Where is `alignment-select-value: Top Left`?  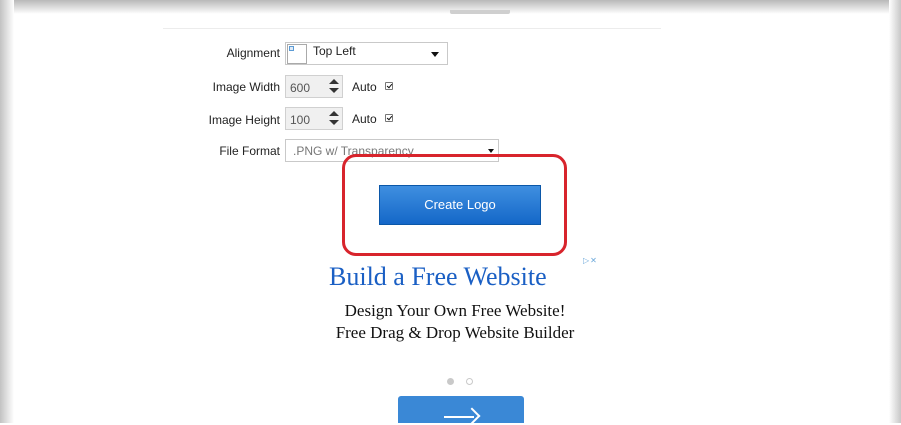 alignment-select-value: Top Left is located at coordinates (334, 51).